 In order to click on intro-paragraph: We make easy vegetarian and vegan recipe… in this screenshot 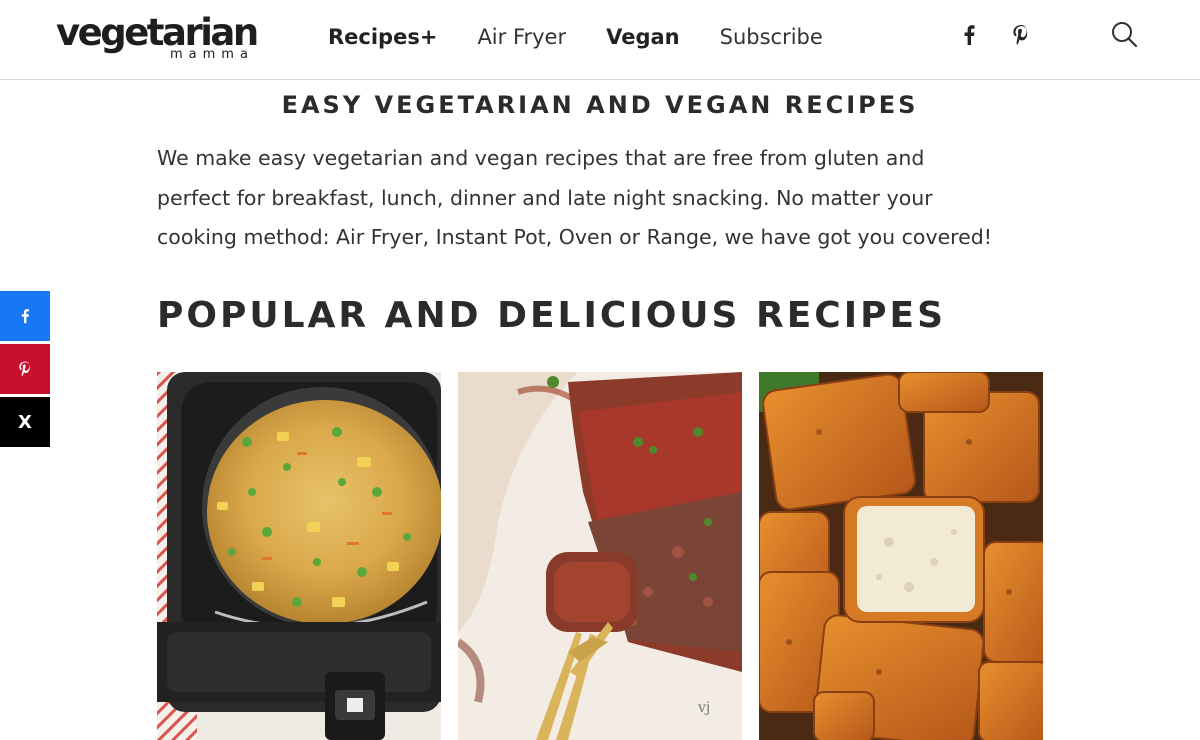, I will do `click(602, 198)`.